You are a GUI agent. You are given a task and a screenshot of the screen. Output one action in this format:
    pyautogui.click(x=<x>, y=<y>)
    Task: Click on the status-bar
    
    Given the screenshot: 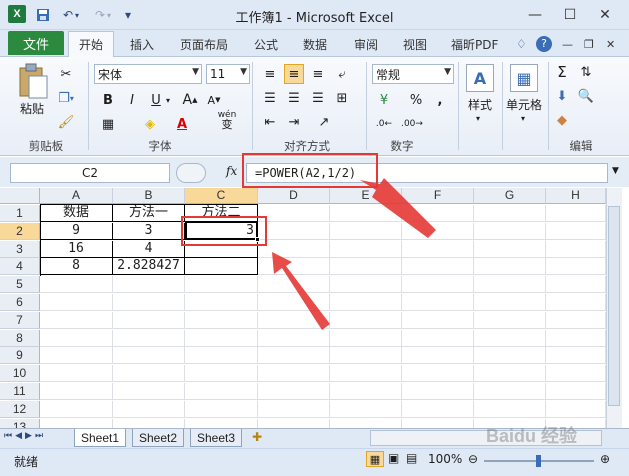 What is the action you would take?
    pyautogui.click(x=314, y=462)
    